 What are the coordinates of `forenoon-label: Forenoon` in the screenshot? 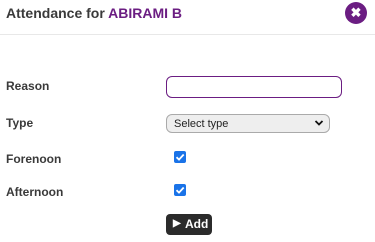 It's located at (34, 159).